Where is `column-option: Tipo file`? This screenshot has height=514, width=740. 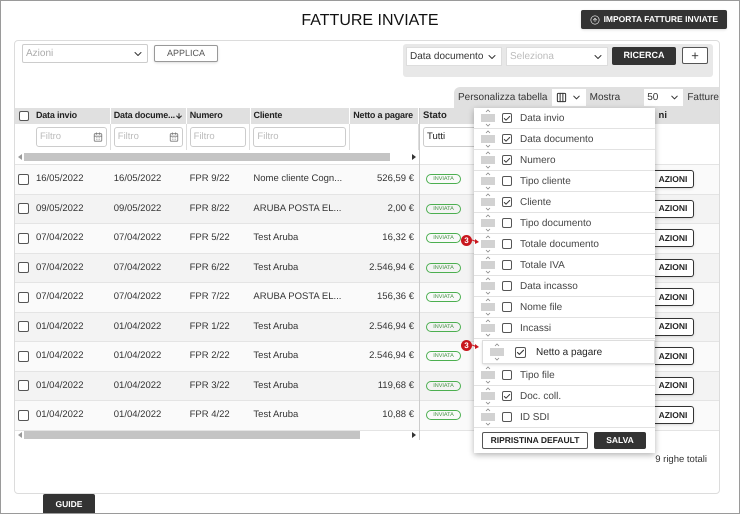
column-option: Tipo file is located at coordinates (564, 375).